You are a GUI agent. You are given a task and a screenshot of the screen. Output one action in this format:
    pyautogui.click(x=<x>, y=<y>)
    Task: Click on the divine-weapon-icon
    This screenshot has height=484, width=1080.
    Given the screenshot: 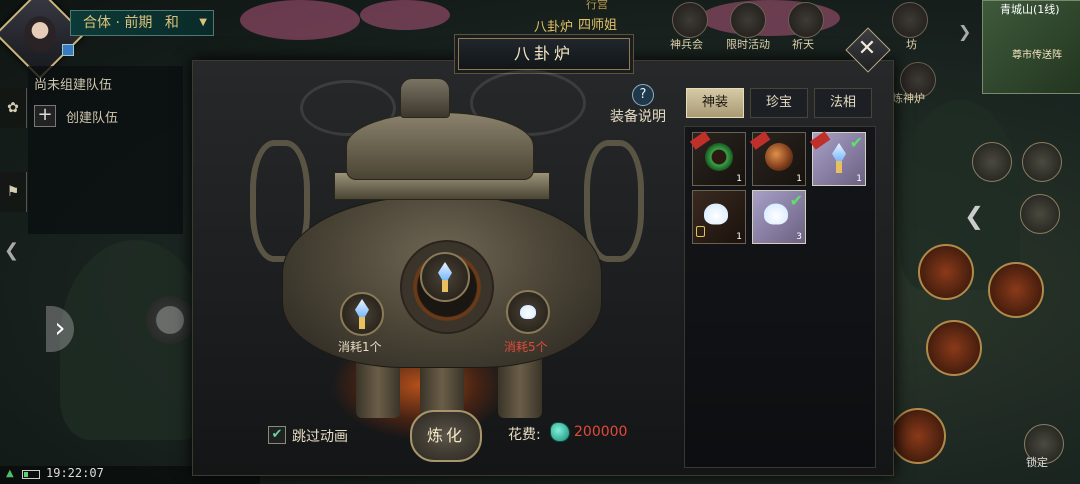 What is the action you would take?
    pyautogui.click(x=690, y=20)
    